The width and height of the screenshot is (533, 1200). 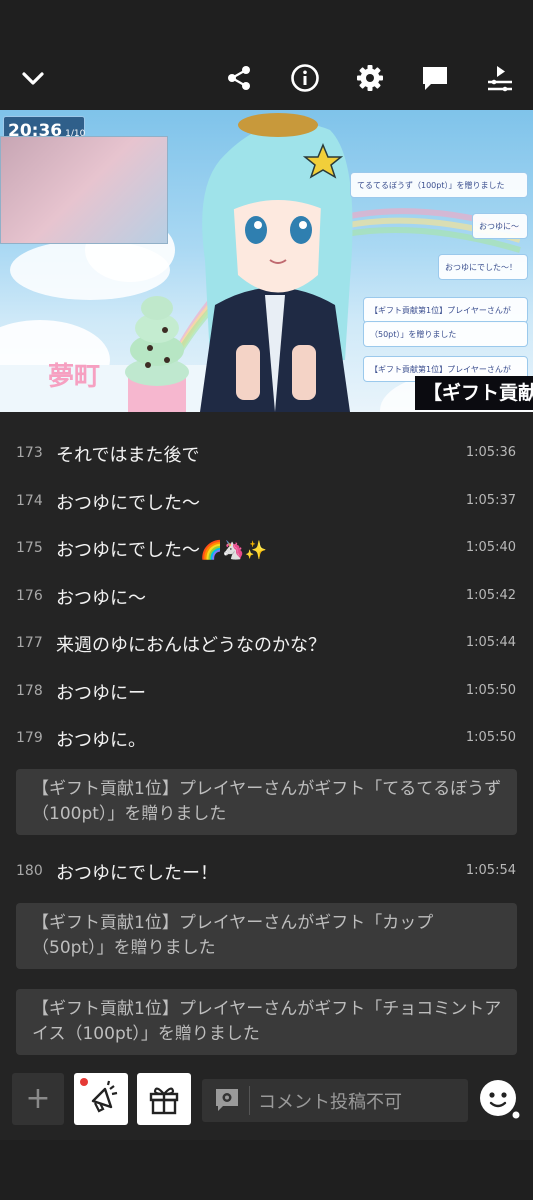 I want to click on comment-text: それではまた後で, so click(x=128, y=455).